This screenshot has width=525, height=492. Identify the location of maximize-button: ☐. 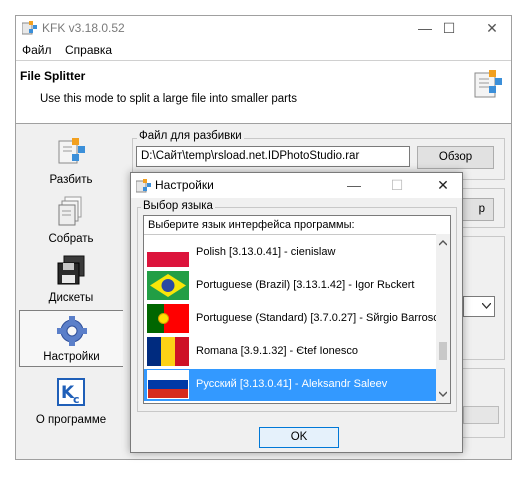
(449, 28).